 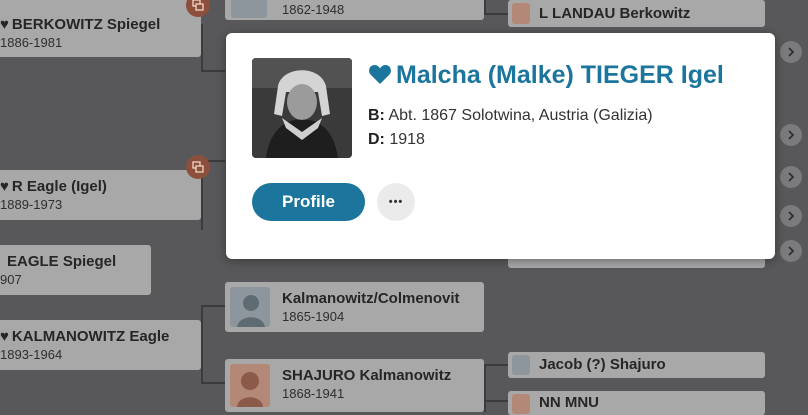 I want to click on person-card-eagle-spiegel: EAGLE Spiegel 907, so click(x=75, y=270).